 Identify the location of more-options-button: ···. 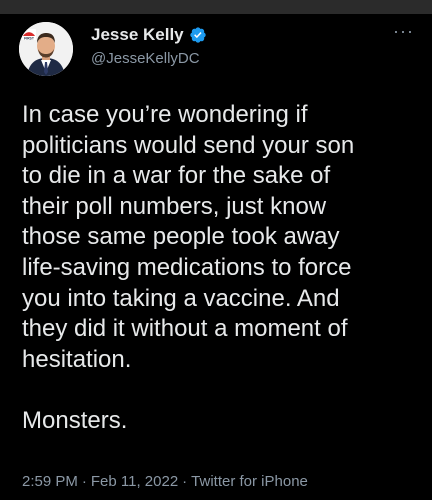
(403, 31).